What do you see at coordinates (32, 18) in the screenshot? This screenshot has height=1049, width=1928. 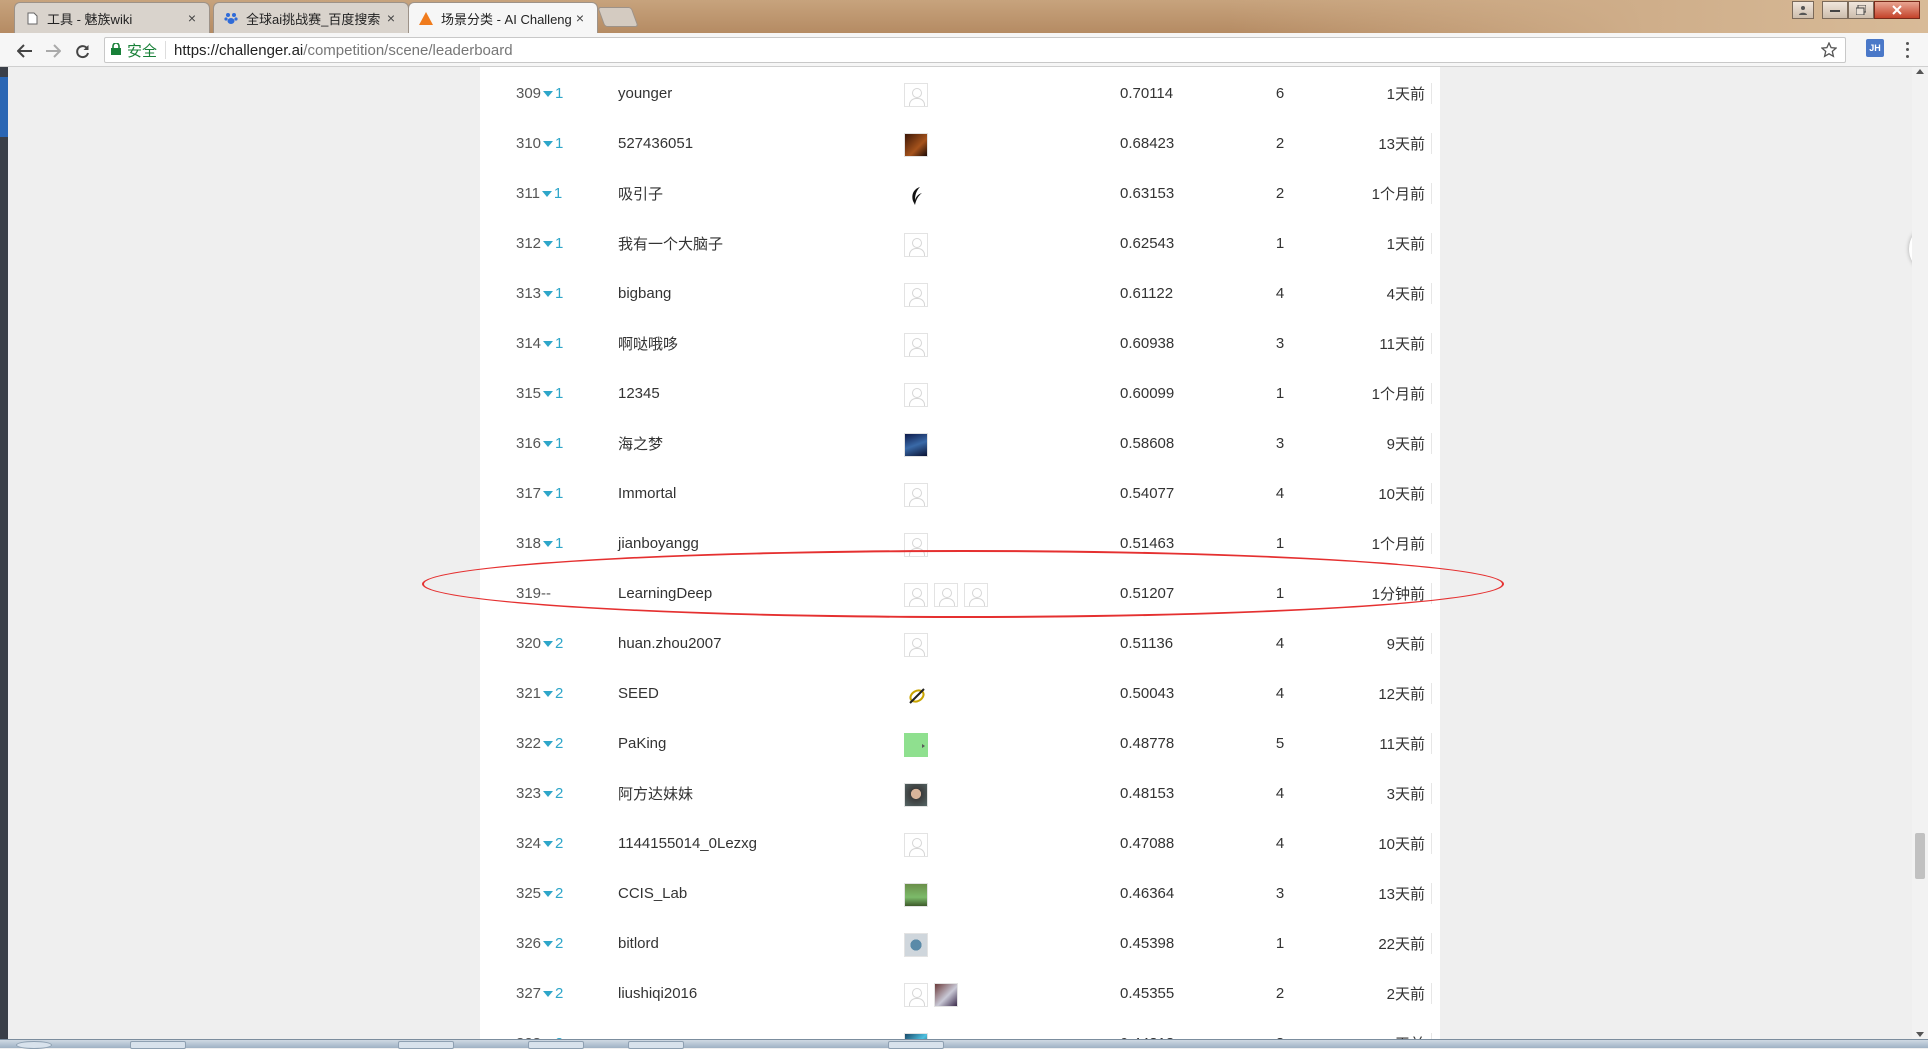 I see `page-icon` at bounding box center [32, 18].